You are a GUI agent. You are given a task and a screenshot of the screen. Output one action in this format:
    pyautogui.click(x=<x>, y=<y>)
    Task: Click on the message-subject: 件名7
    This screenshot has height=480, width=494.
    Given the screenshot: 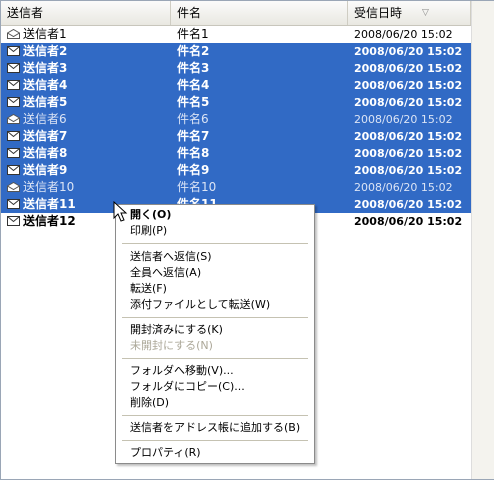 What is the action you would take?
    pyautogui.click(x=193, y=136)
    